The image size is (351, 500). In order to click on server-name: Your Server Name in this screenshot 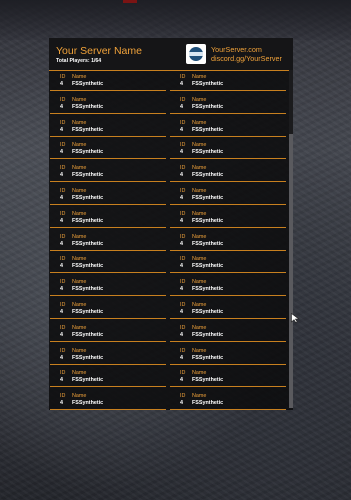, I will do `click(99, 51)`.